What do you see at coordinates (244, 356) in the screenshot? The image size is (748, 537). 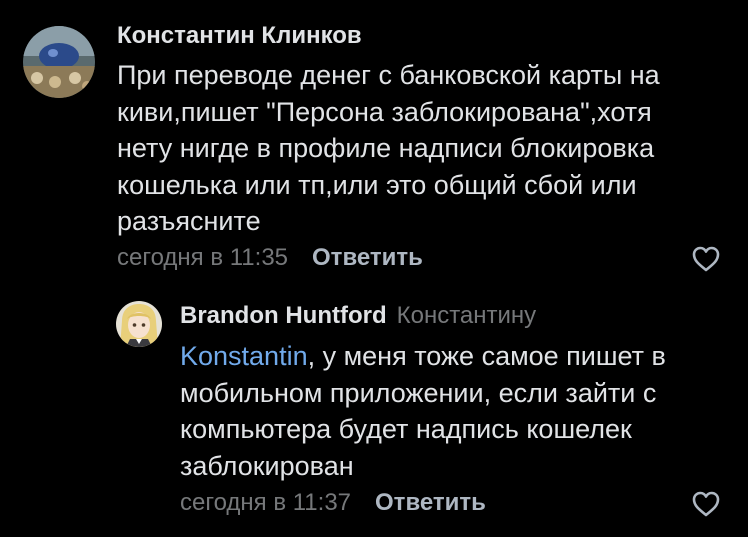 I see `mention-link: Konstantin` at bounding box center [244, 356].